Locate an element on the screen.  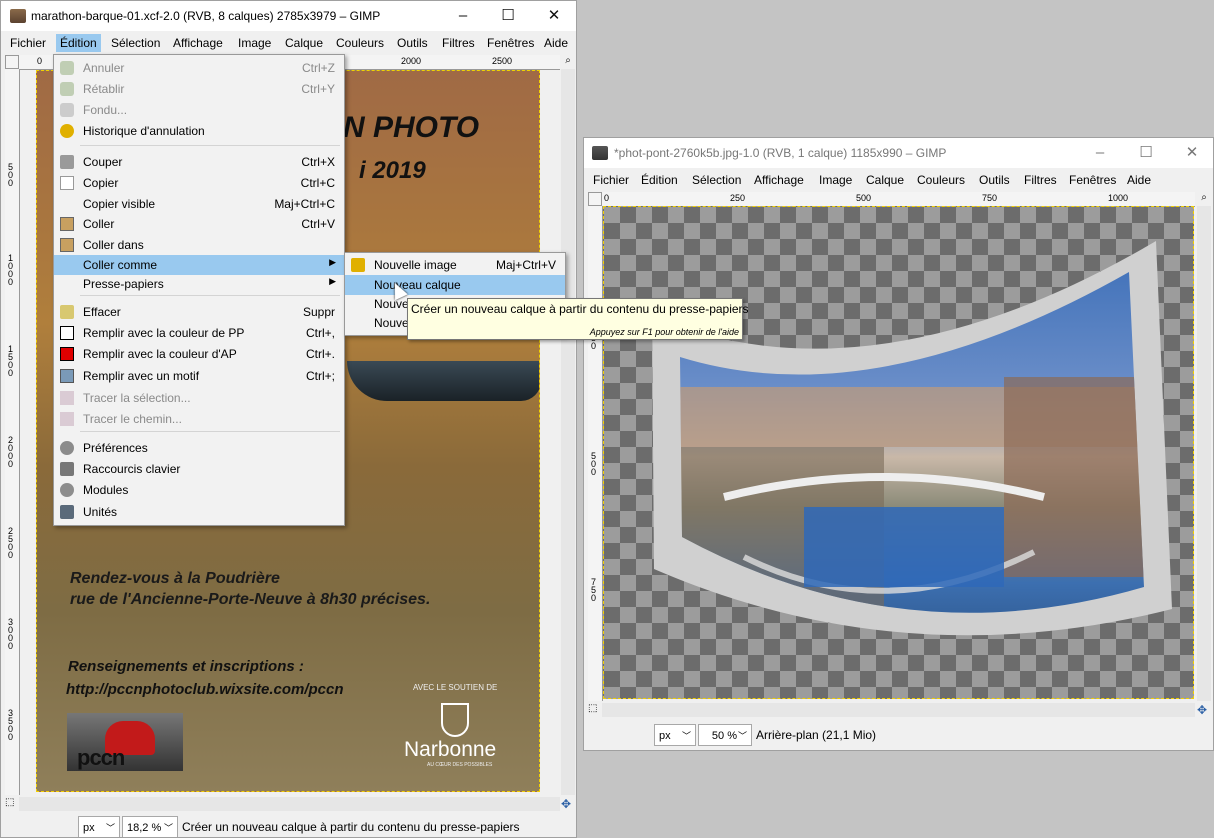
gimp-icon is located at coordinates (18, 16).